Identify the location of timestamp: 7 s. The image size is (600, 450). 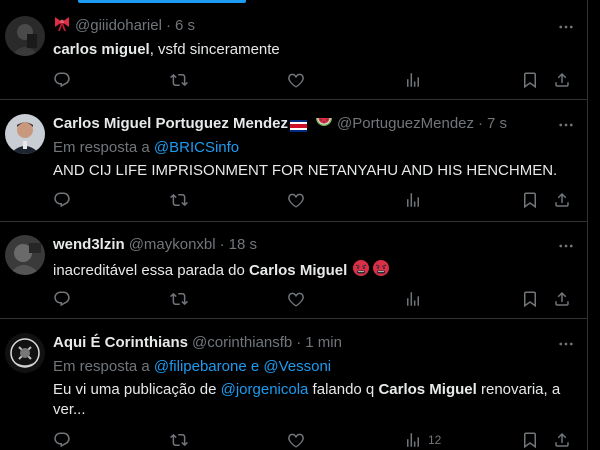
(497, 124).